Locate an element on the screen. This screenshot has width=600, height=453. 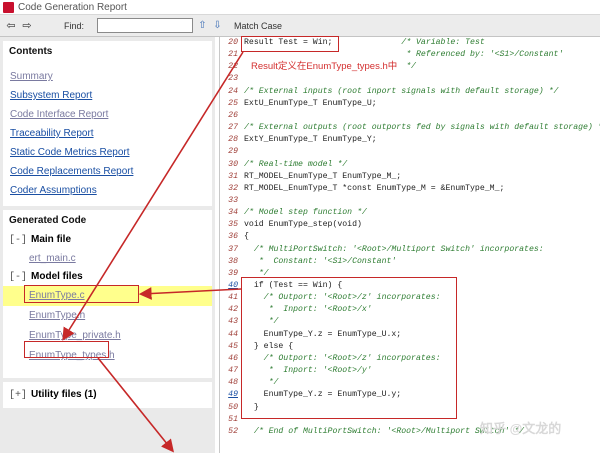
line-number: 25 is located at coordinates (233, 103).